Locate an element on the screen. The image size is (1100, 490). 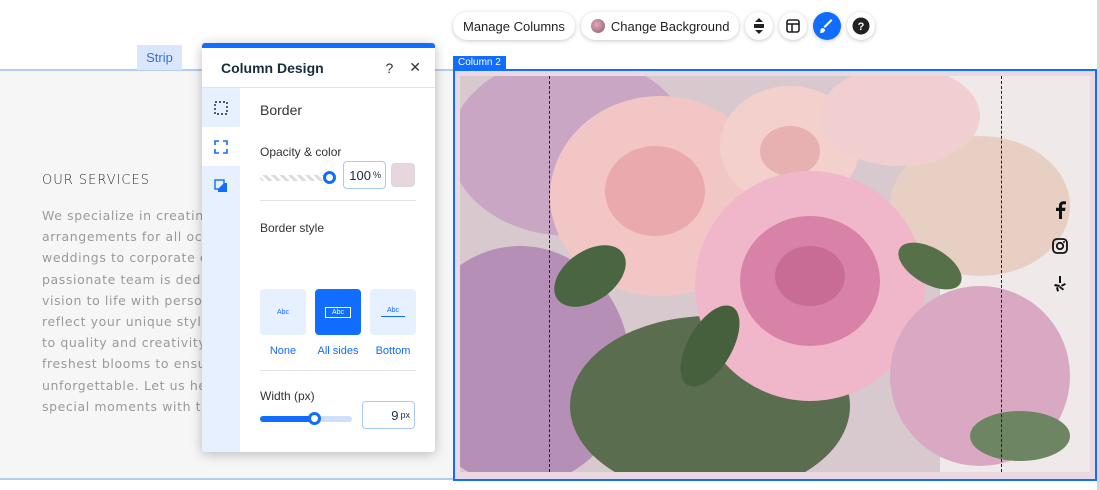
panel-title: Column Design is located at coordinates (272, 67).